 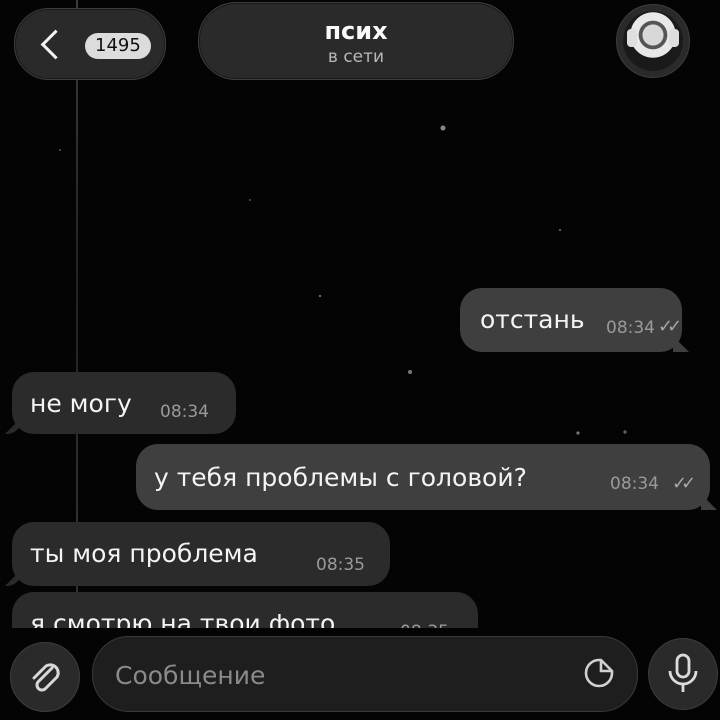 What do you see at coordinates (81, 403) in the screenshot?
I see `message-text: не могу` at bounding box center [81, 403].